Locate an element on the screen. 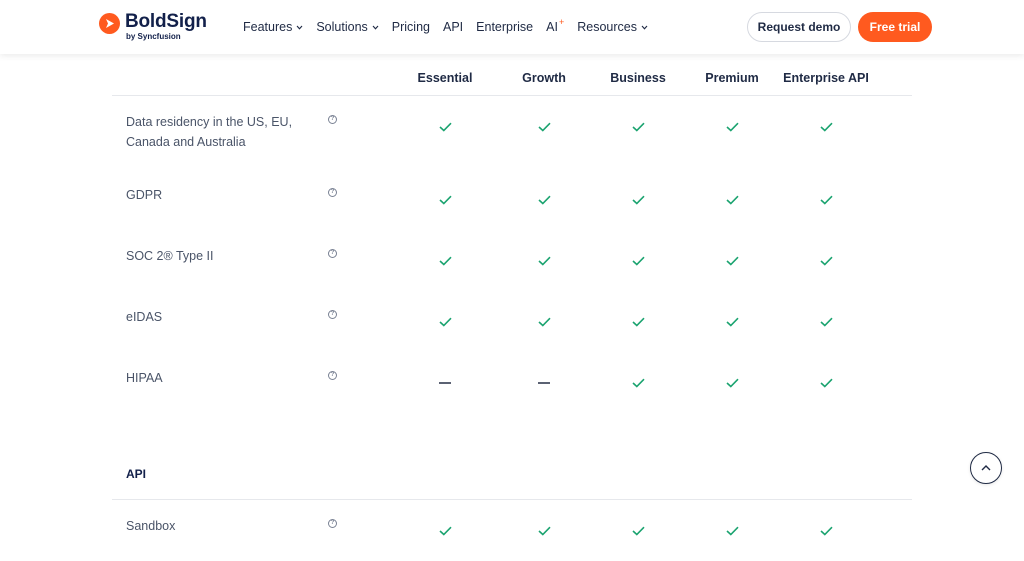  nav-item-label: Features is located at coordinates (268, 27).